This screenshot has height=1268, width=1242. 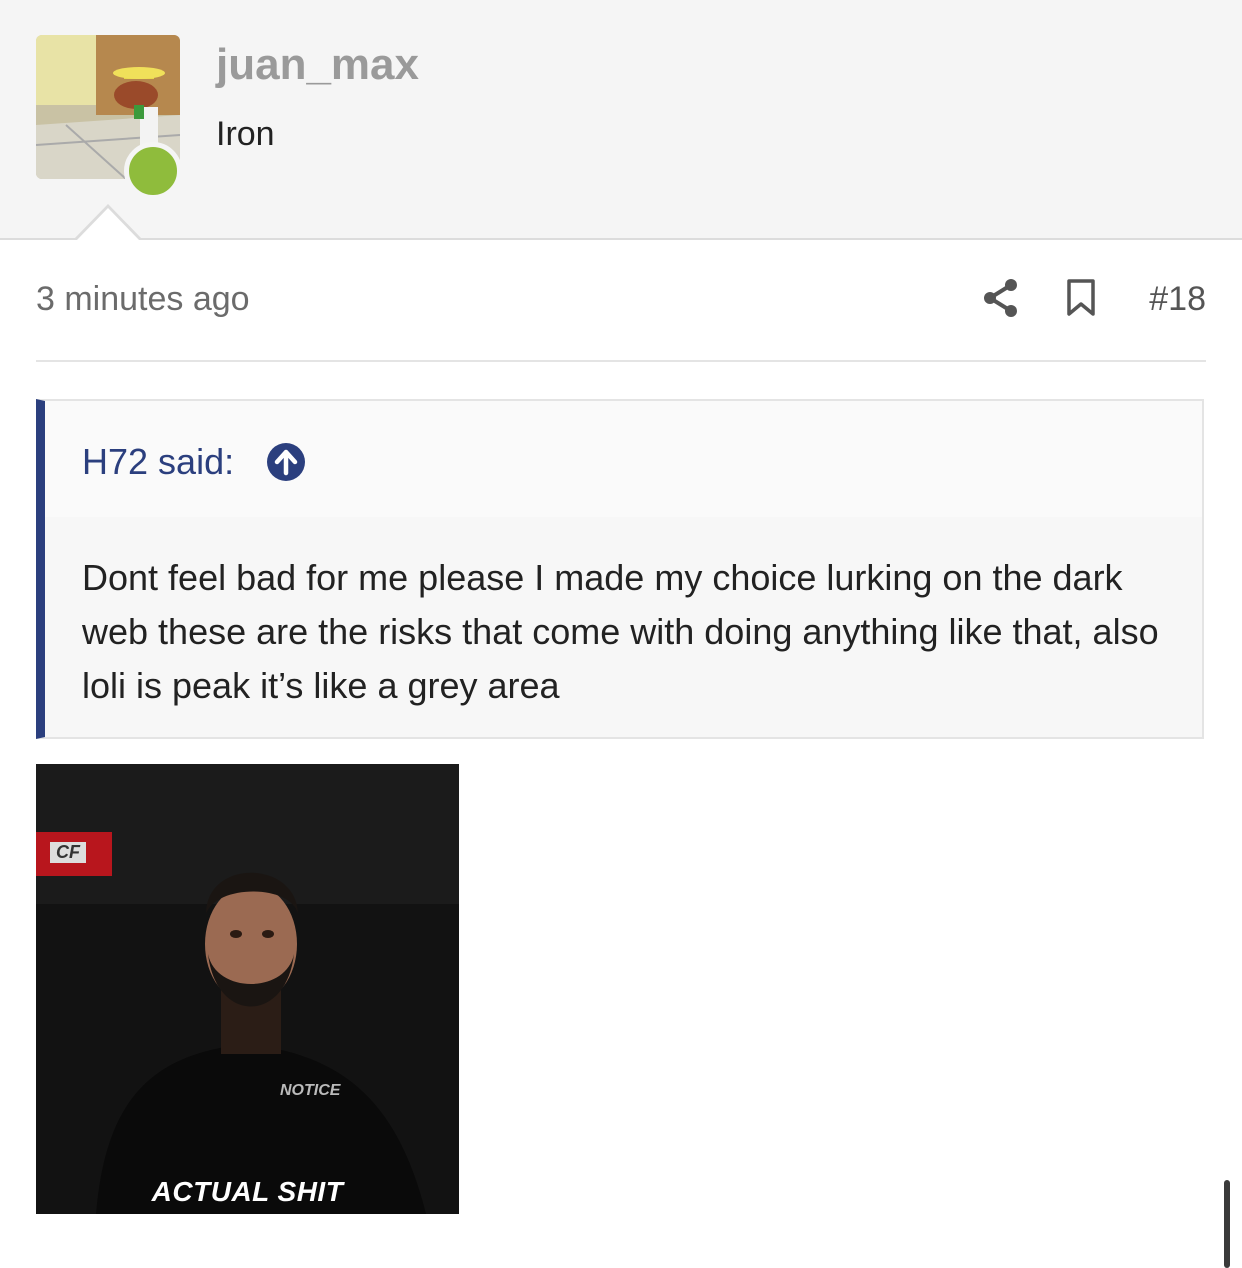 What do you see at coordinates (1001, 298) in the screenshot?
I see `share-icon` at bounding box center [1001, 298].